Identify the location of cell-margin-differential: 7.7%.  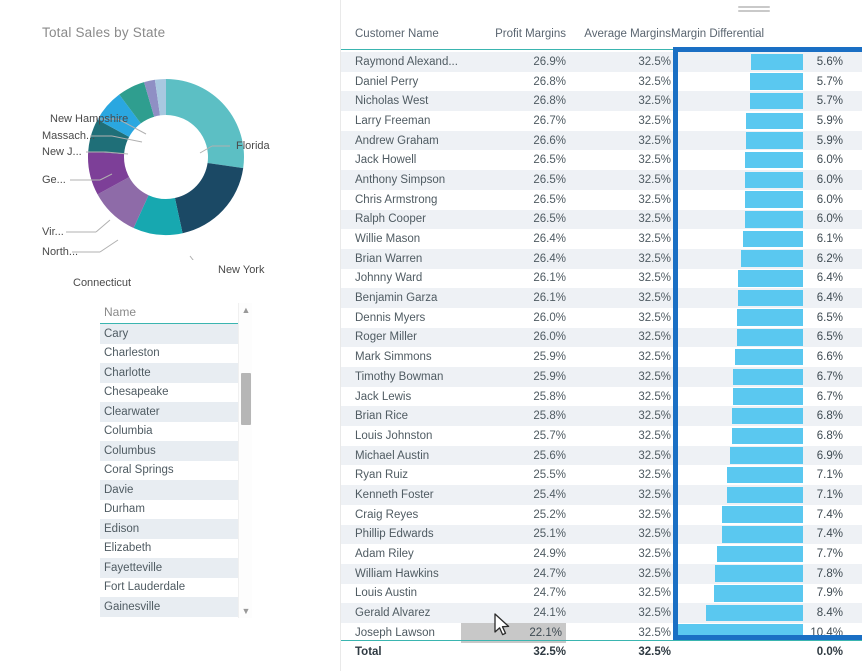
(761, 554).